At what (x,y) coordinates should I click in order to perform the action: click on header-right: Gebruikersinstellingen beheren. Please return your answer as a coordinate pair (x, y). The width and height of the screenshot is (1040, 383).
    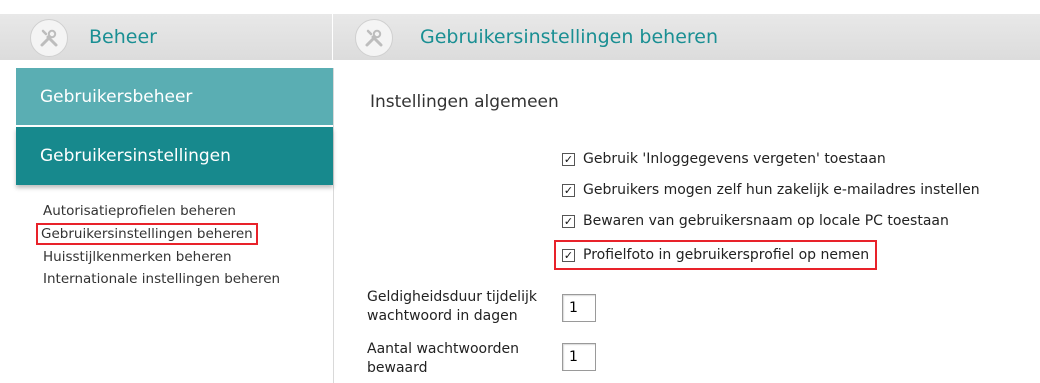
    Looking at the image, I should click on (686, 37).